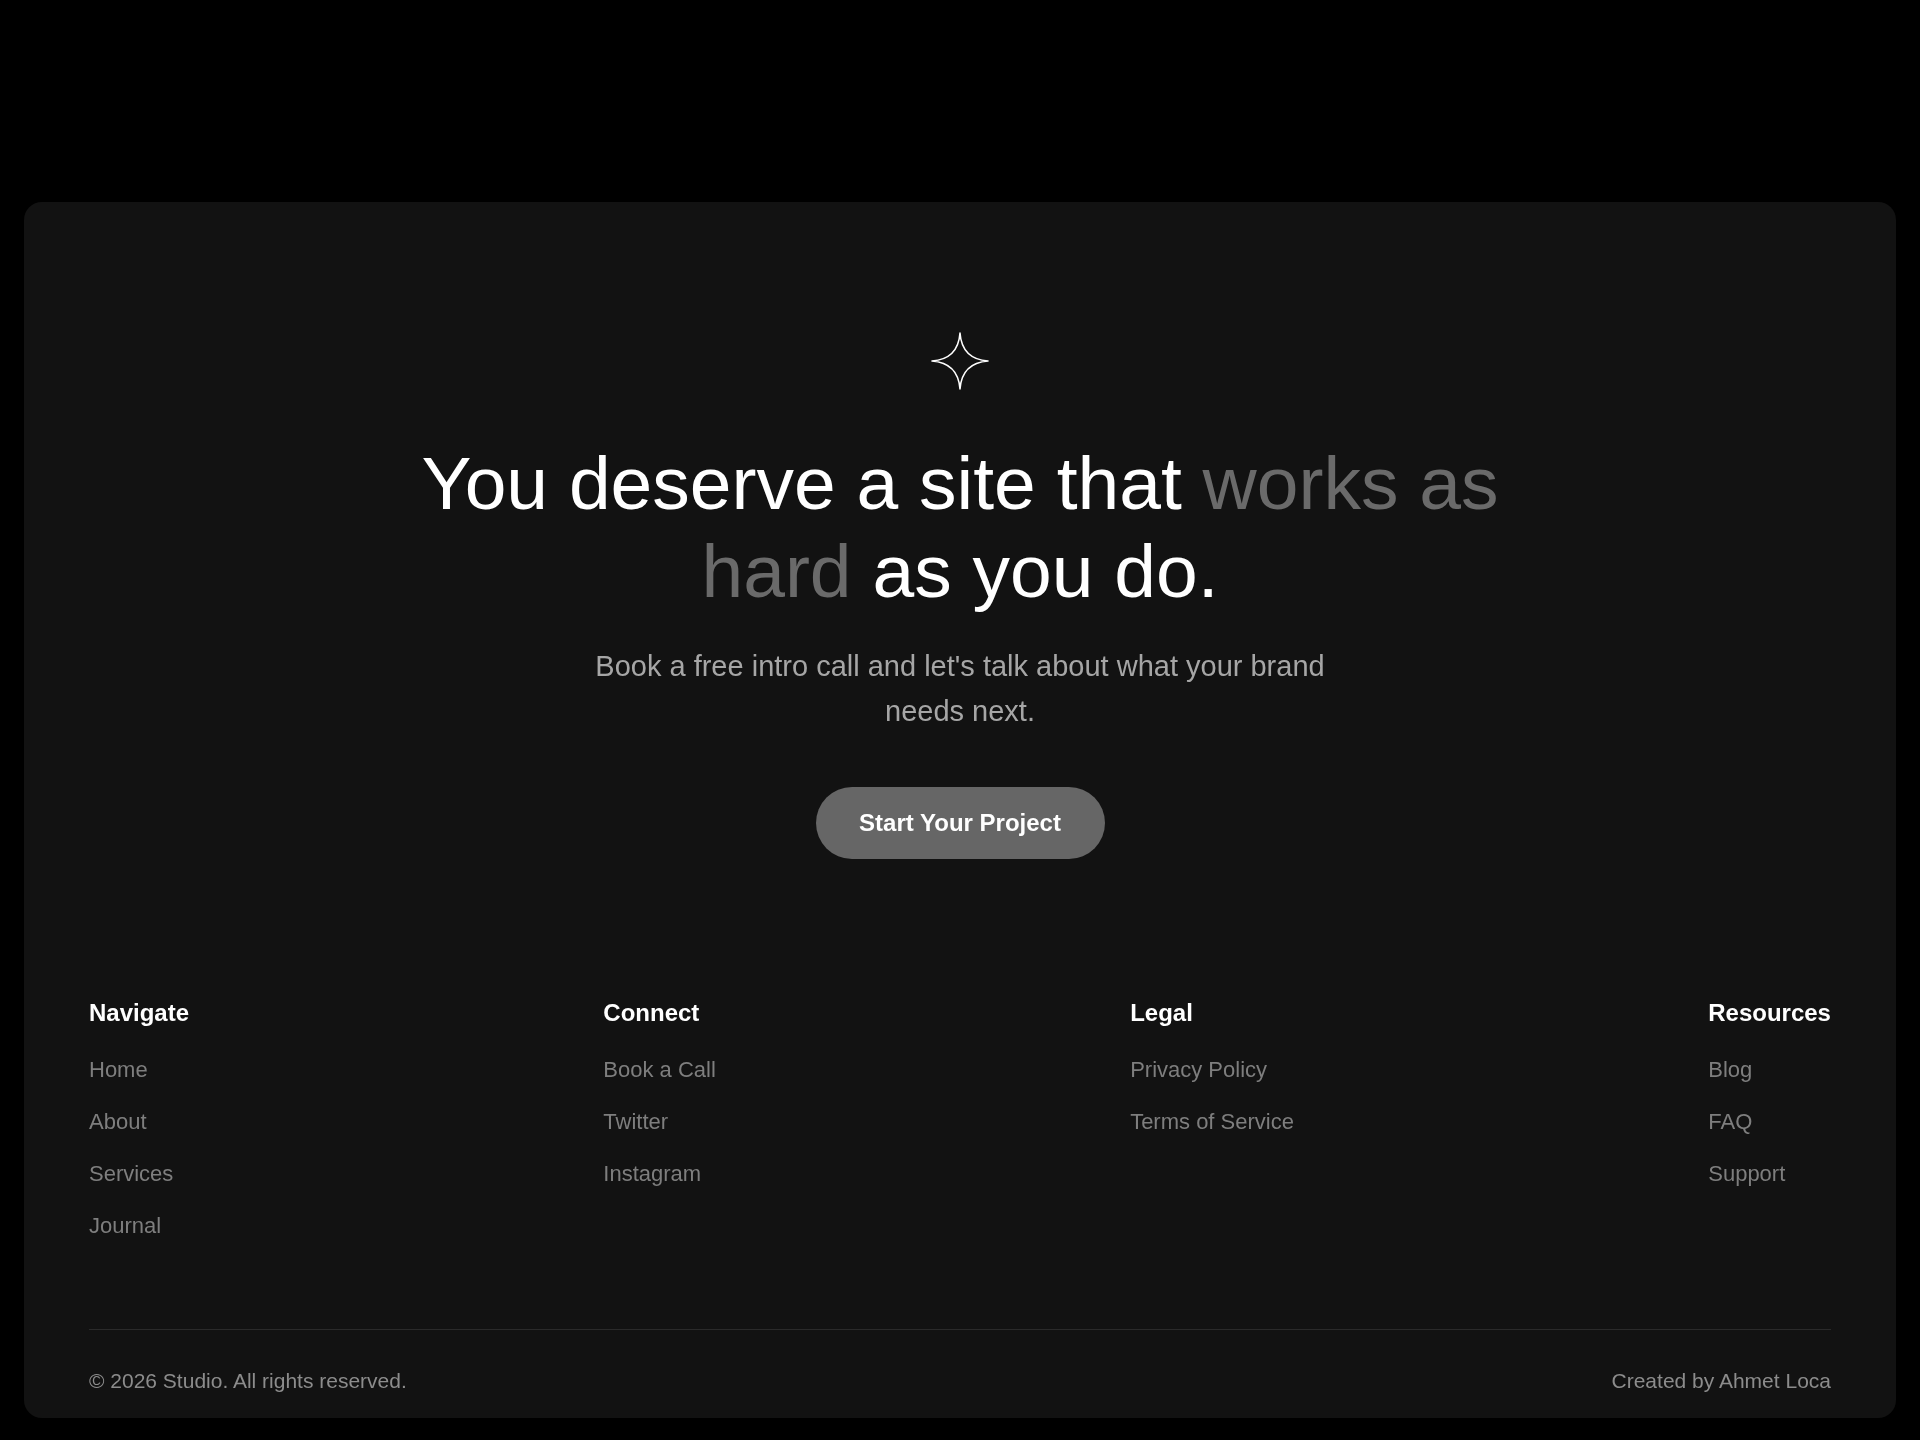 The height and width of the screenshot is (1440, 1920). Describe the element at coordinates (652, 1174) in the screenshot. I see `footer-link: Instagram` at that location.